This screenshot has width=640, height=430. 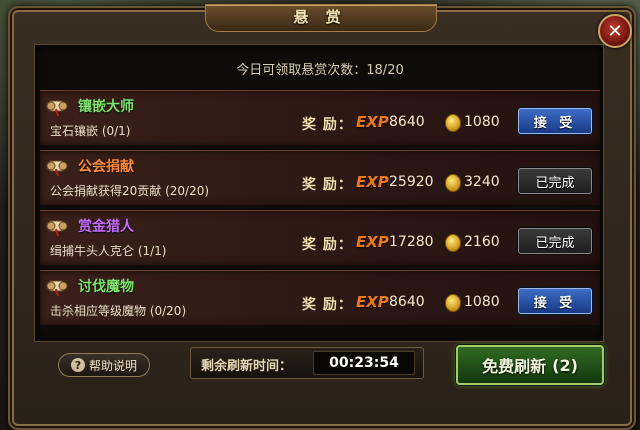 I want to click on help-button: ? 帮助说明, so click(x=104, y=365).